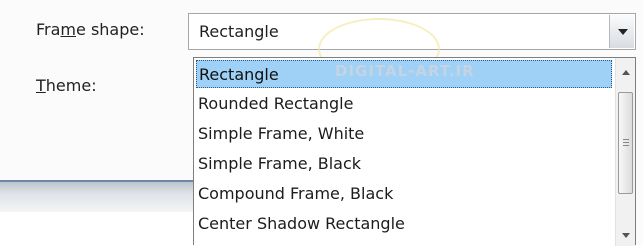 This screenshot has width=643, height=246. I want to click on frame-shape-label-part2: e shape:, so click(110, 29).